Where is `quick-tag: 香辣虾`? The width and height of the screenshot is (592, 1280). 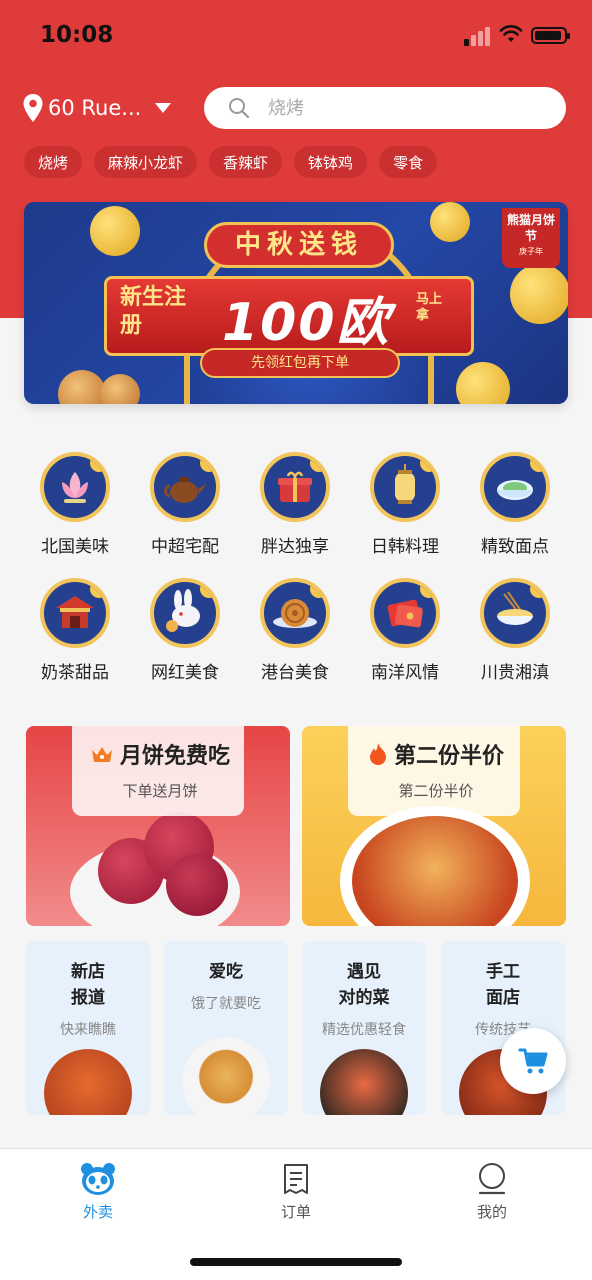 quick-tag: 香辣虾 is located at coordinates (246, 162).